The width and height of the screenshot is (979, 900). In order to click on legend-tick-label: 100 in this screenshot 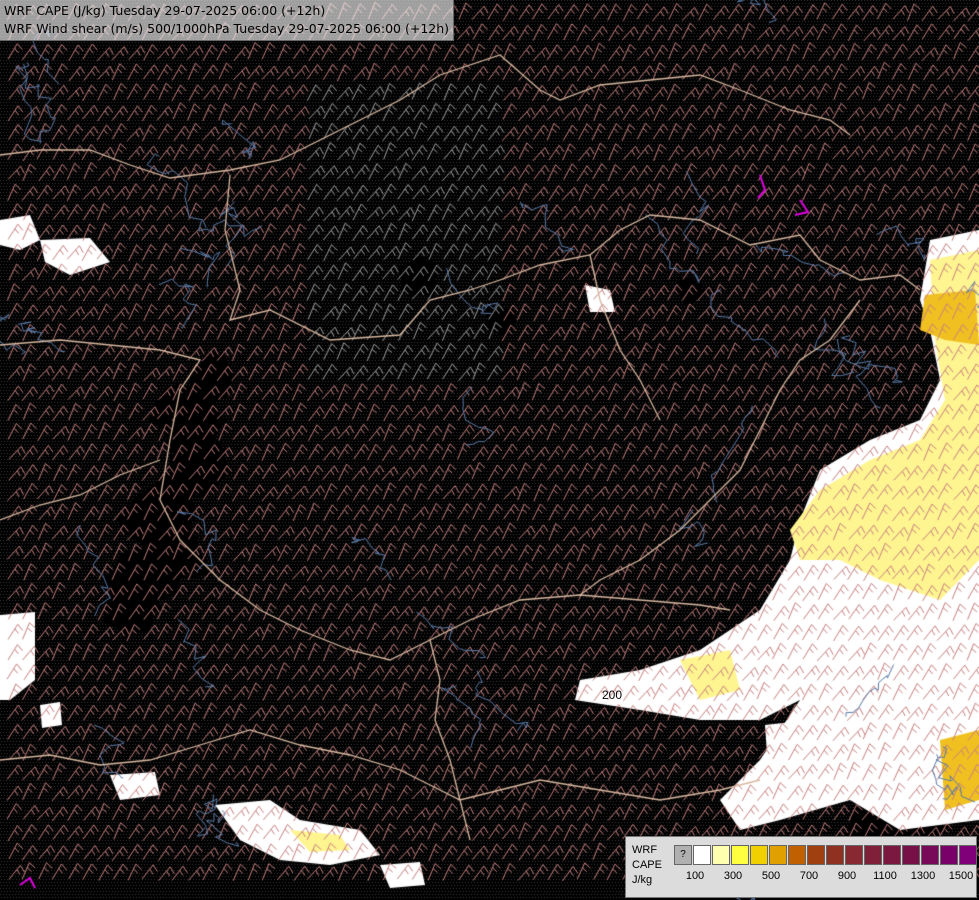, I will do `click(695, 876)`.